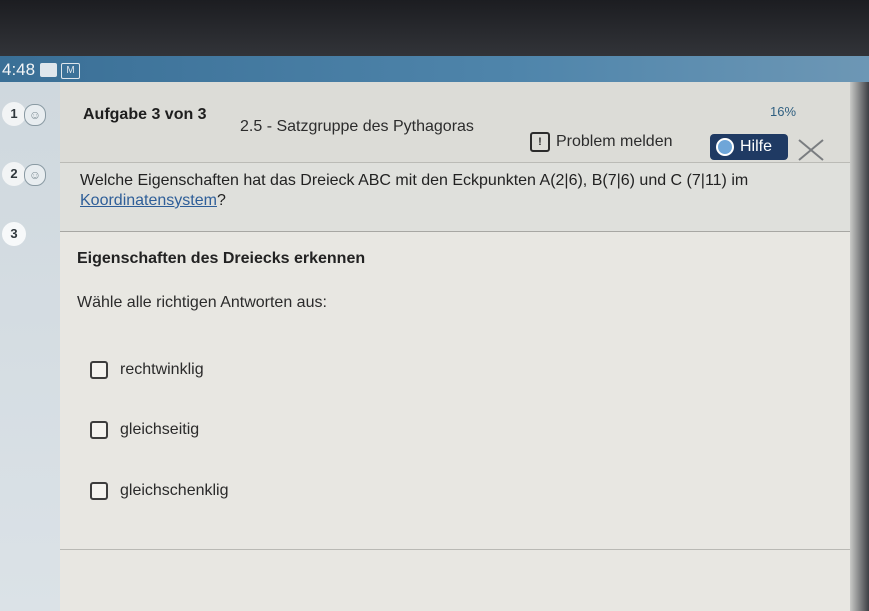 The width and height of the screenshot is (869, 611). What do you see at coordinates (725, 147) in the screenshot?
I see `help-lifebuoy-icon` at bounding box center [725, 147].